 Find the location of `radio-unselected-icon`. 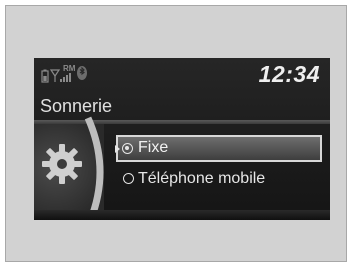

radio-unselected-icon is located at coordinates (128, 178).